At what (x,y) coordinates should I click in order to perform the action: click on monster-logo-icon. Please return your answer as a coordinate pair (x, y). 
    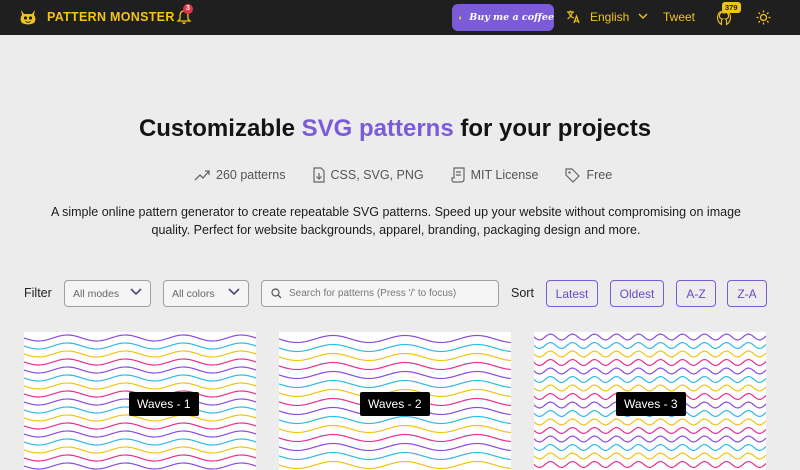
    Looking at the image, I should click on (28, 17).